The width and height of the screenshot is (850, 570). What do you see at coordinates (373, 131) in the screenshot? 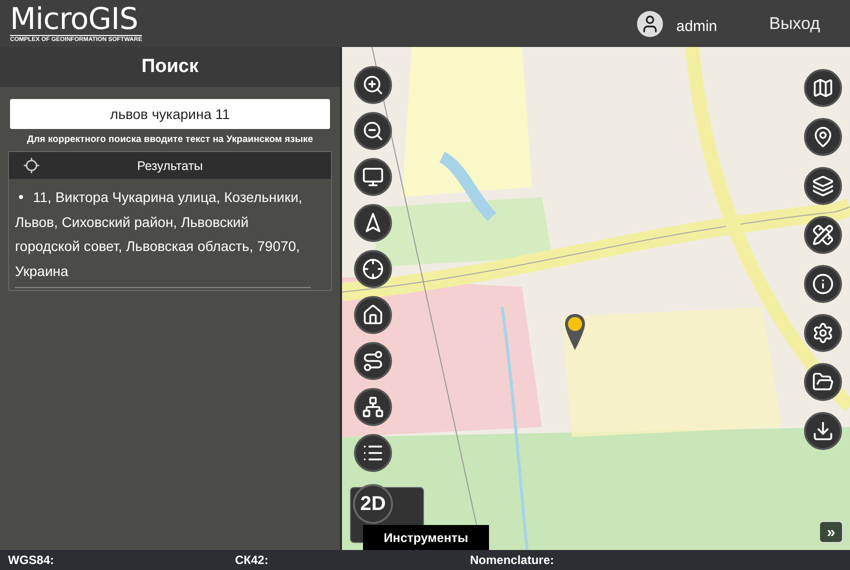
I see `zoom-out-icon` at bounding box center [373, 131].